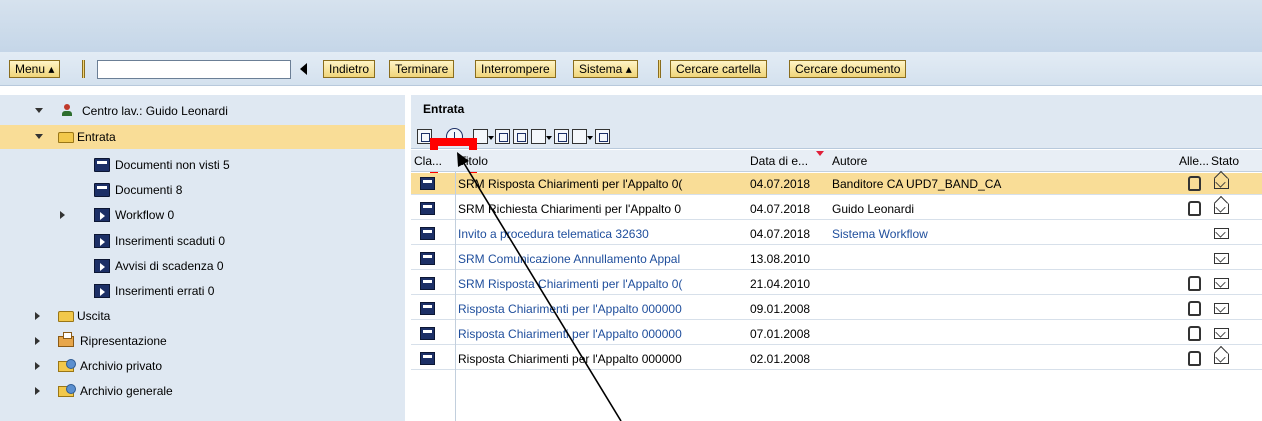 Image resolution: width=1262 pixels, height=421 pixels. I want to click on command-field, so click(194, 69).